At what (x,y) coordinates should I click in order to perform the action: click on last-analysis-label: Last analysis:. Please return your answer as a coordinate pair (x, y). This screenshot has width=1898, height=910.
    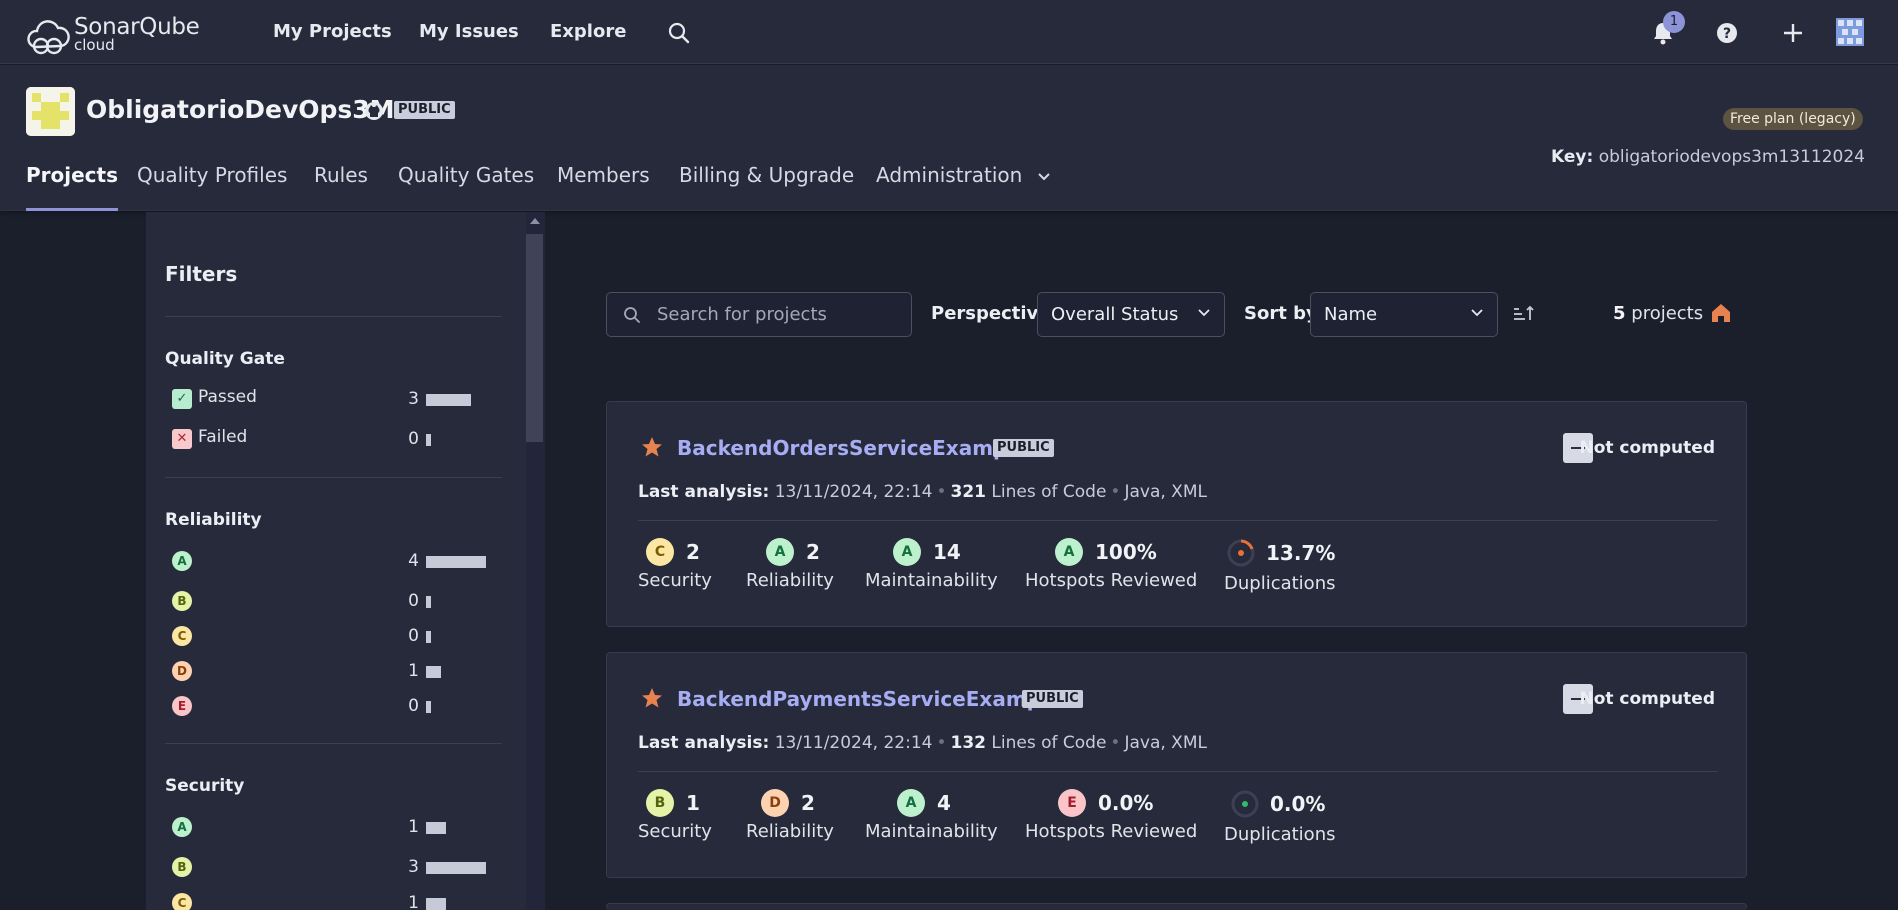
    Looking at the image, I should click on (704, 492).